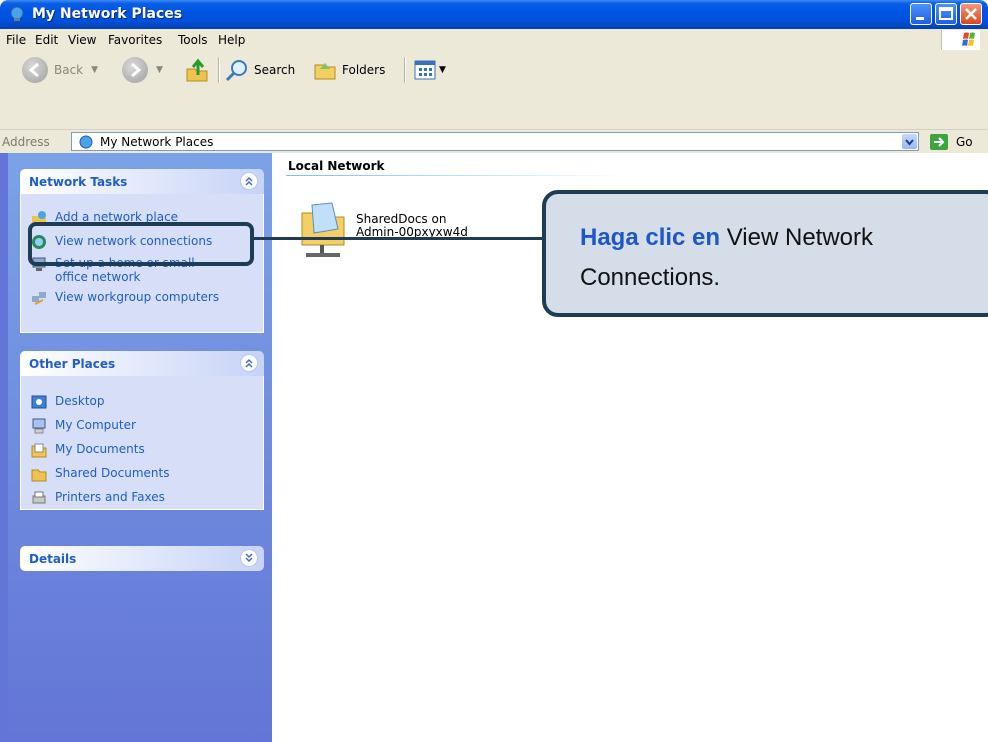 The width and height of the screenshot is (988, 742). I want to click on back-label: Back, so click(69, 70).